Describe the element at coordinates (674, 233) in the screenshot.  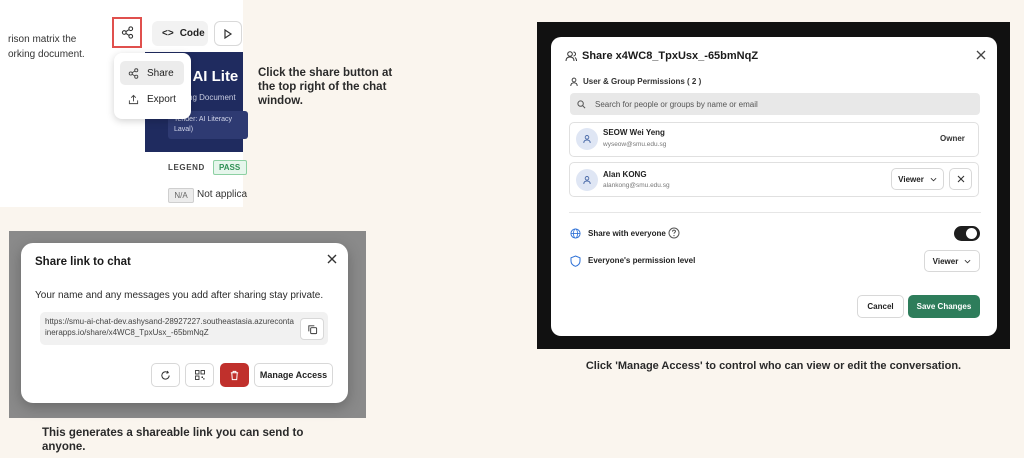
I see `help-icon` at that location.